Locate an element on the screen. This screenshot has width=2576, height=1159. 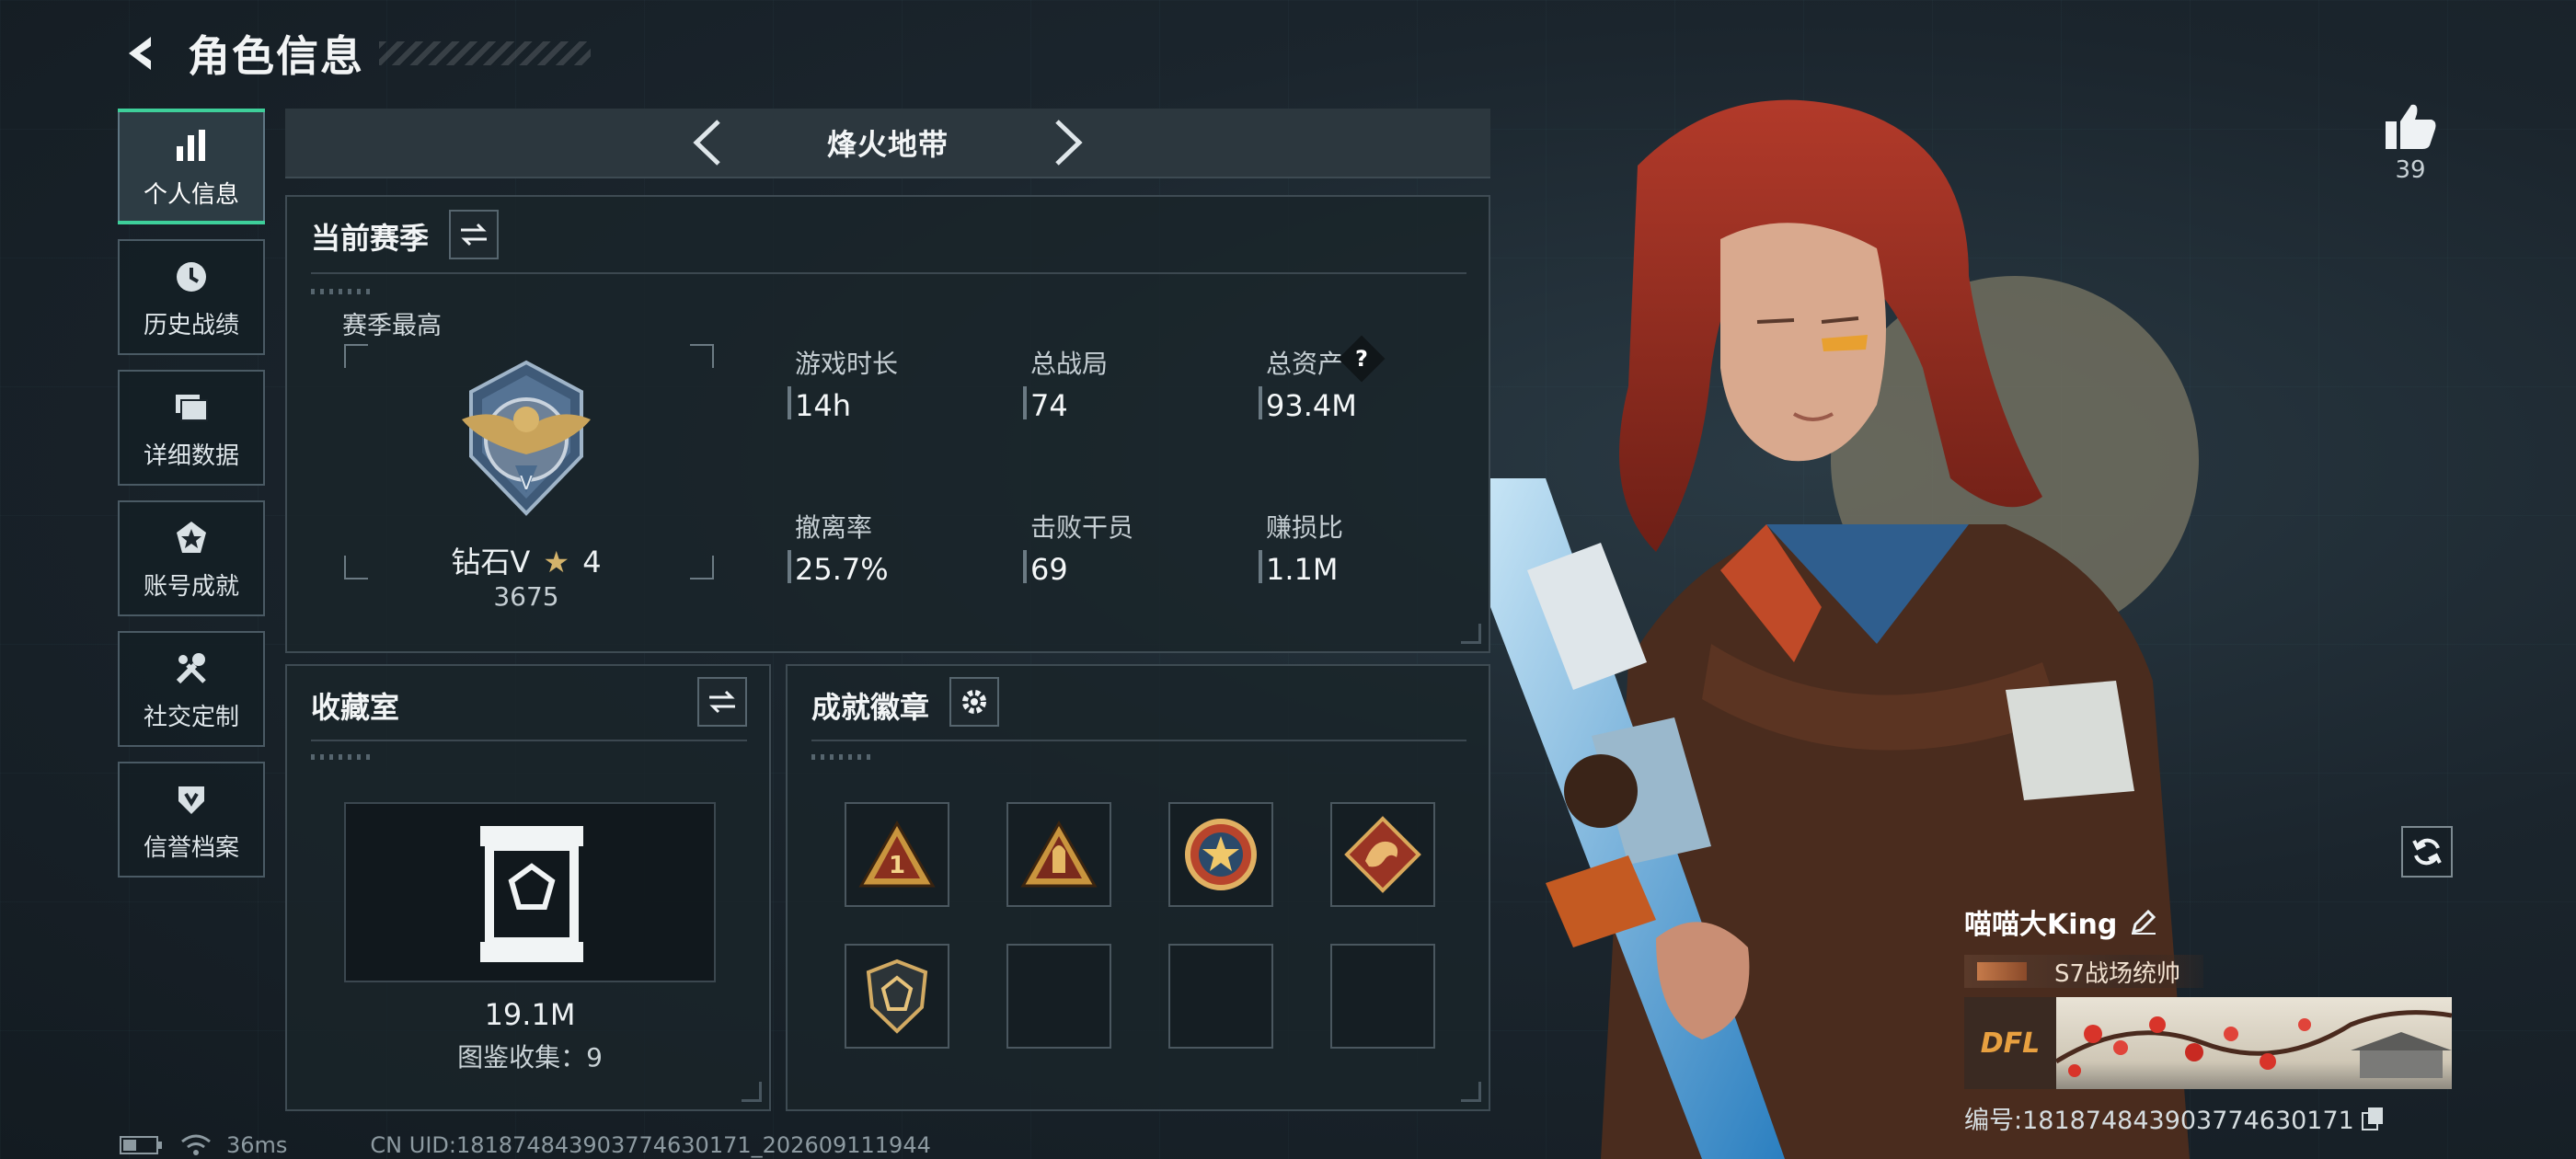
badge-slot: 1 is located at coordinates (897, 854).